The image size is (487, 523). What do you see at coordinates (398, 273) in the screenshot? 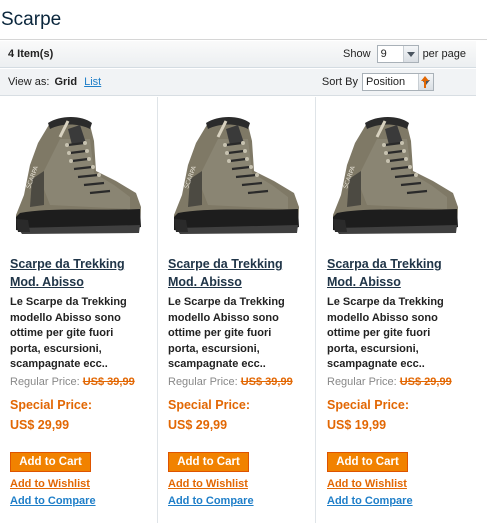
I see `product-name-link: Scarpa da Trekking Mod. Abisso` at bounding box center [398, 273].